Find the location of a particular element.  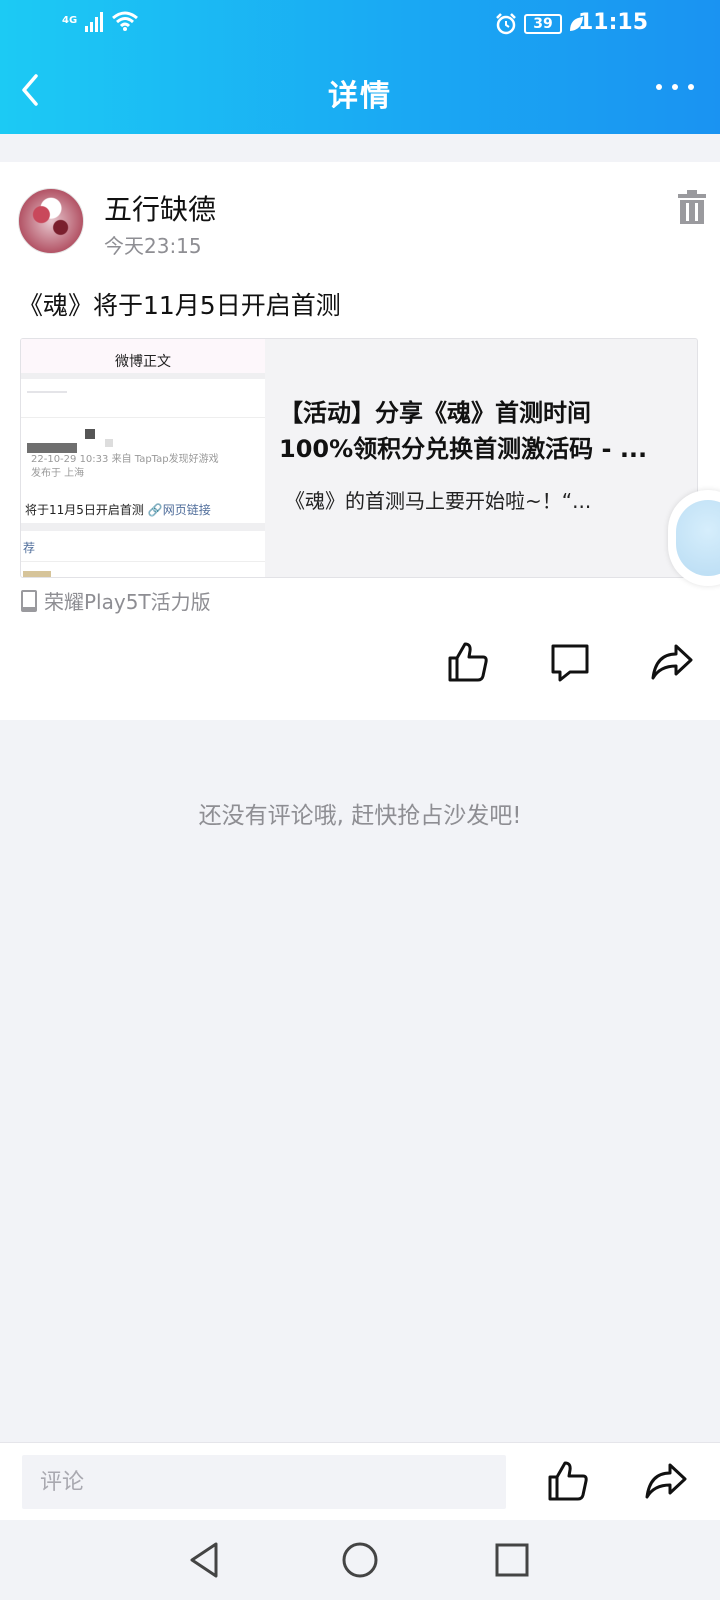

status-right: 39 is located at coordinates (539, 24).